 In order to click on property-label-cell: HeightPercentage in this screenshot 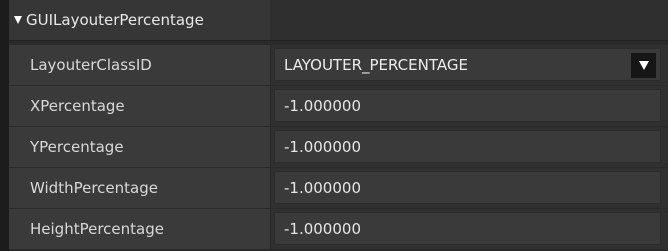, I will do `click(139, 229)`.